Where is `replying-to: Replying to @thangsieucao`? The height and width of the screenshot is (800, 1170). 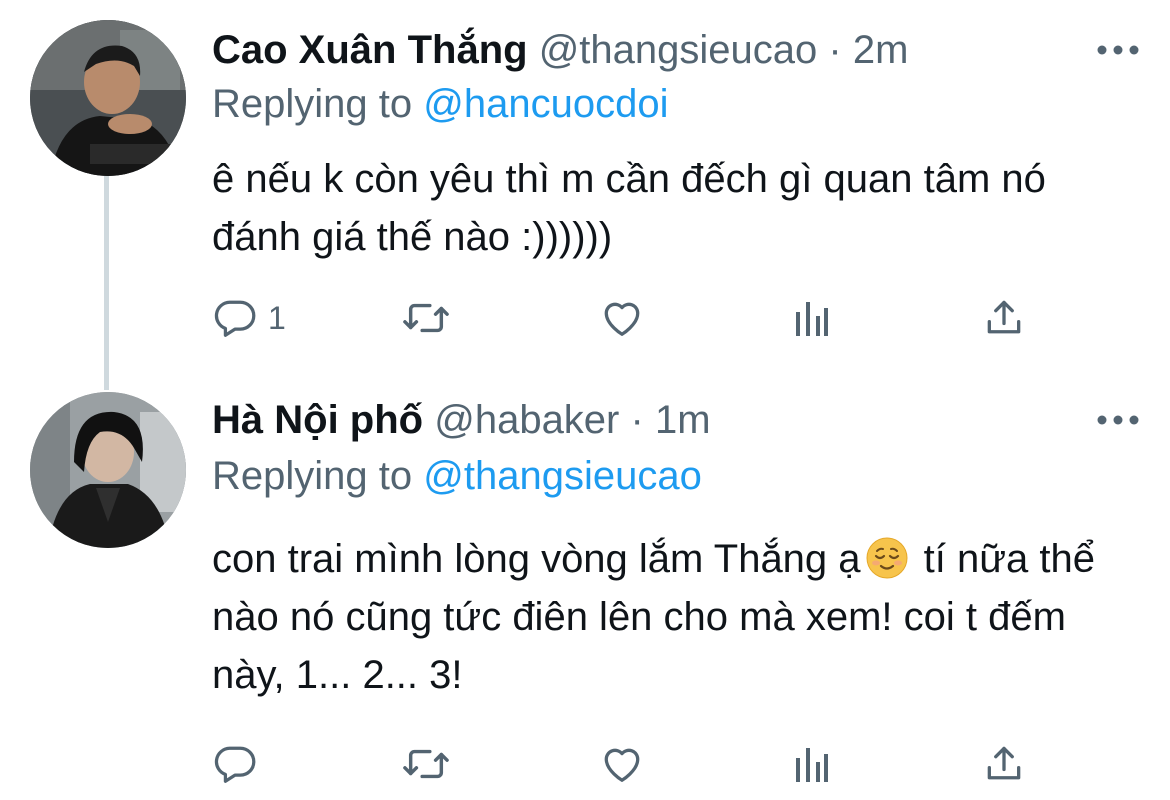 replying-to: Replying to @thangsieucao is located at coordinates (457, 476).